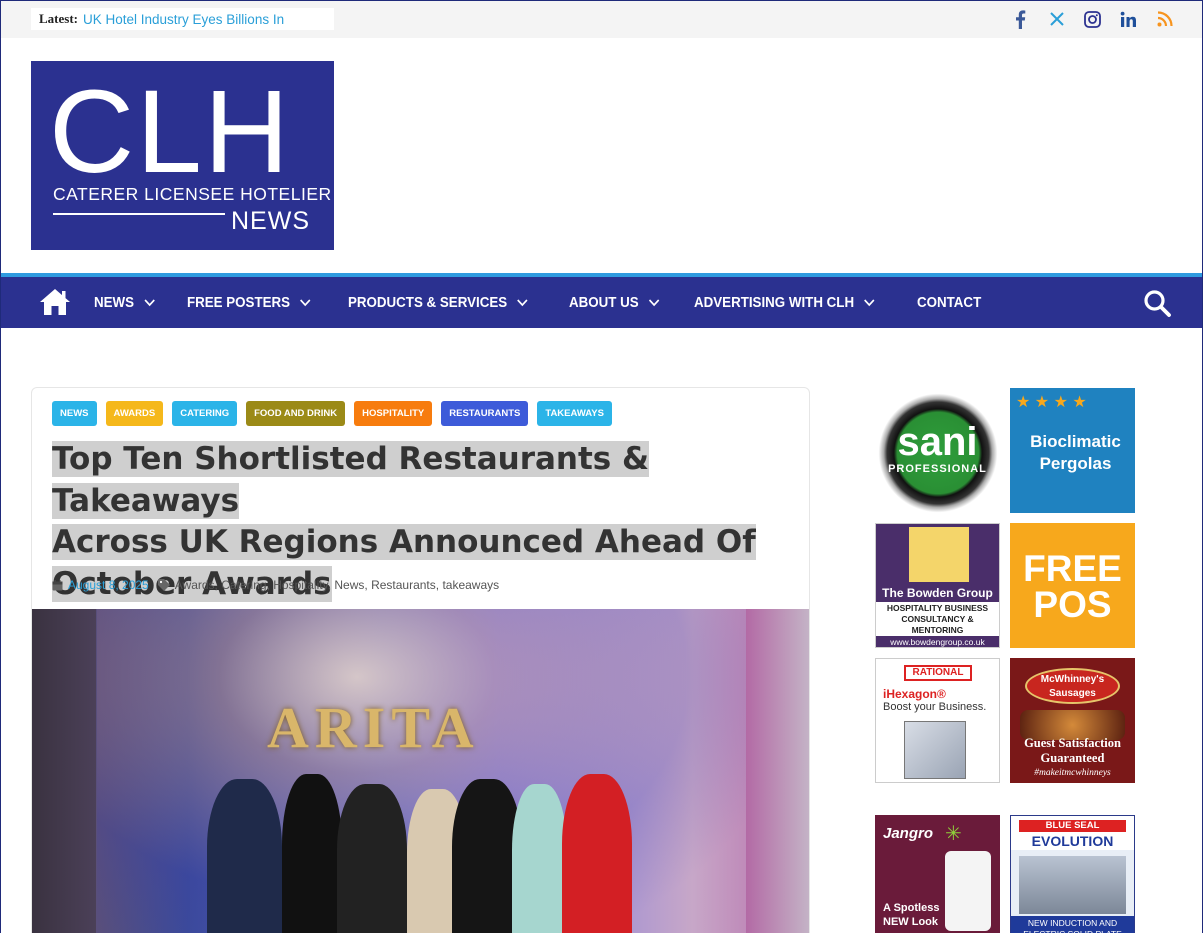  What do you see at coordinates (58, 18) in the screenshot?
I see `latest-label: Latest:` at bounding box center [58, 18].